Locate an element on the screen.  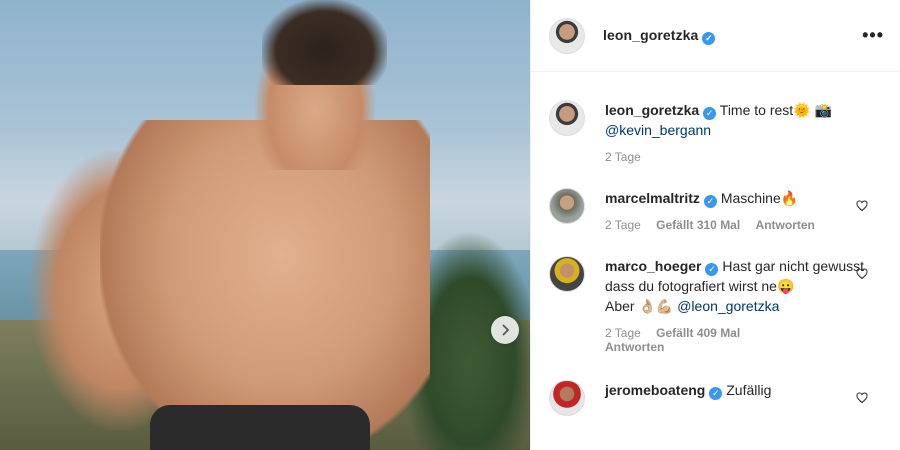
author-username: leon_goretzka ✓ is located at coordinates (659, 36).